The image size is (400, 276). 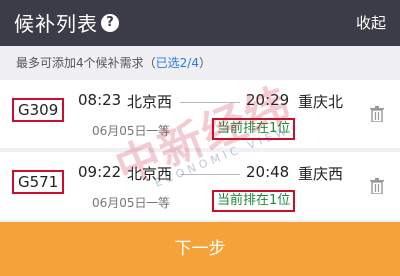 I want to click on page-title: 候补列表, so click(x=56, y=24).